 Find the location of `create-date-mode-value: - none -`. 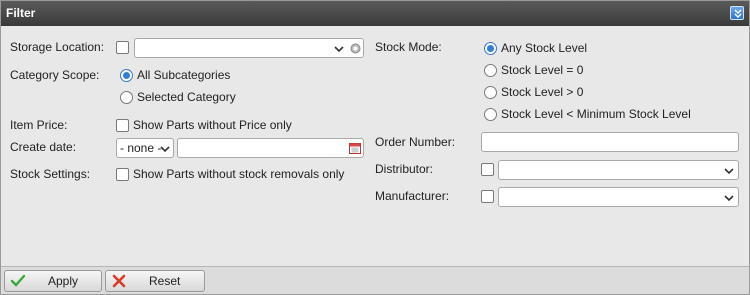

create-date-mode-value: - none - is located at coordinates (141, 148).